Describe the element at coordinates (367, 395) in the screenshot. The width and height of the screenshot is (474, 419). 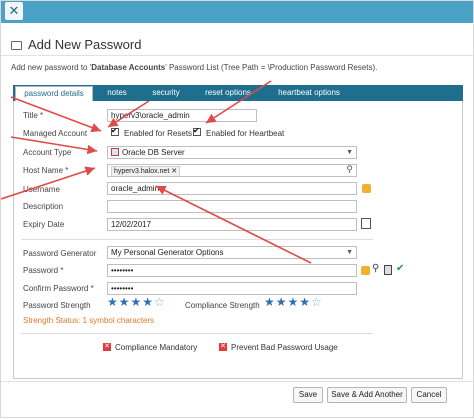
I see `save-add-another-button: Save & Add Another` at that location.